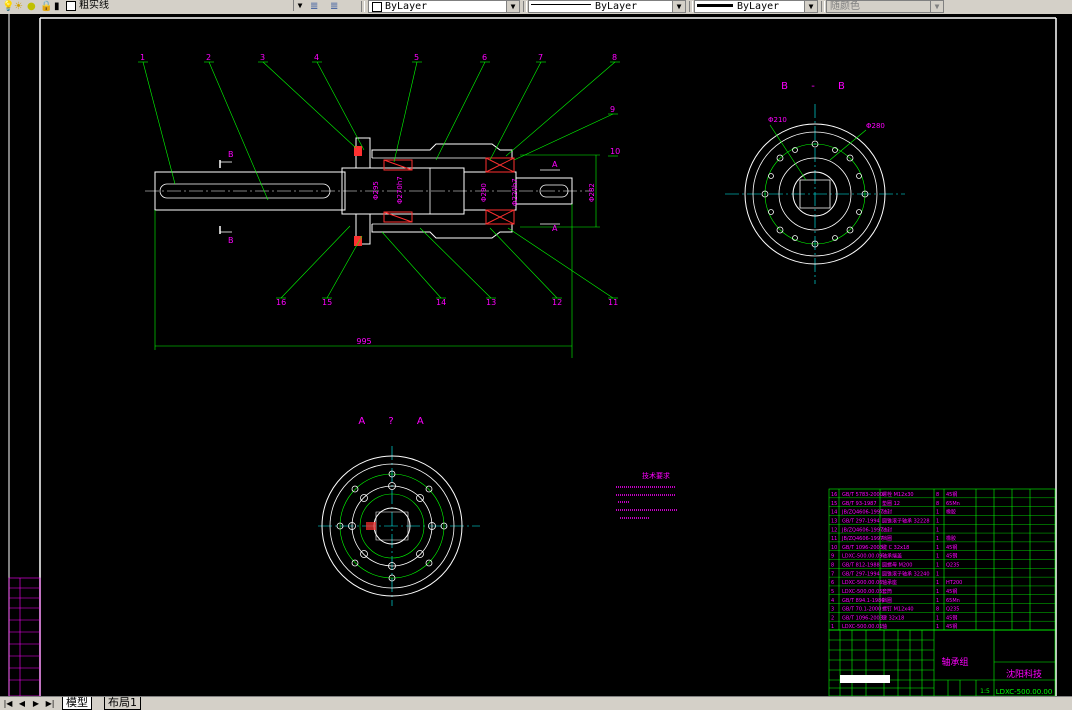  Describe the element at coordinates (889, 582) in the screenshot. I see `table-cell-name: 轴承座` at that location.